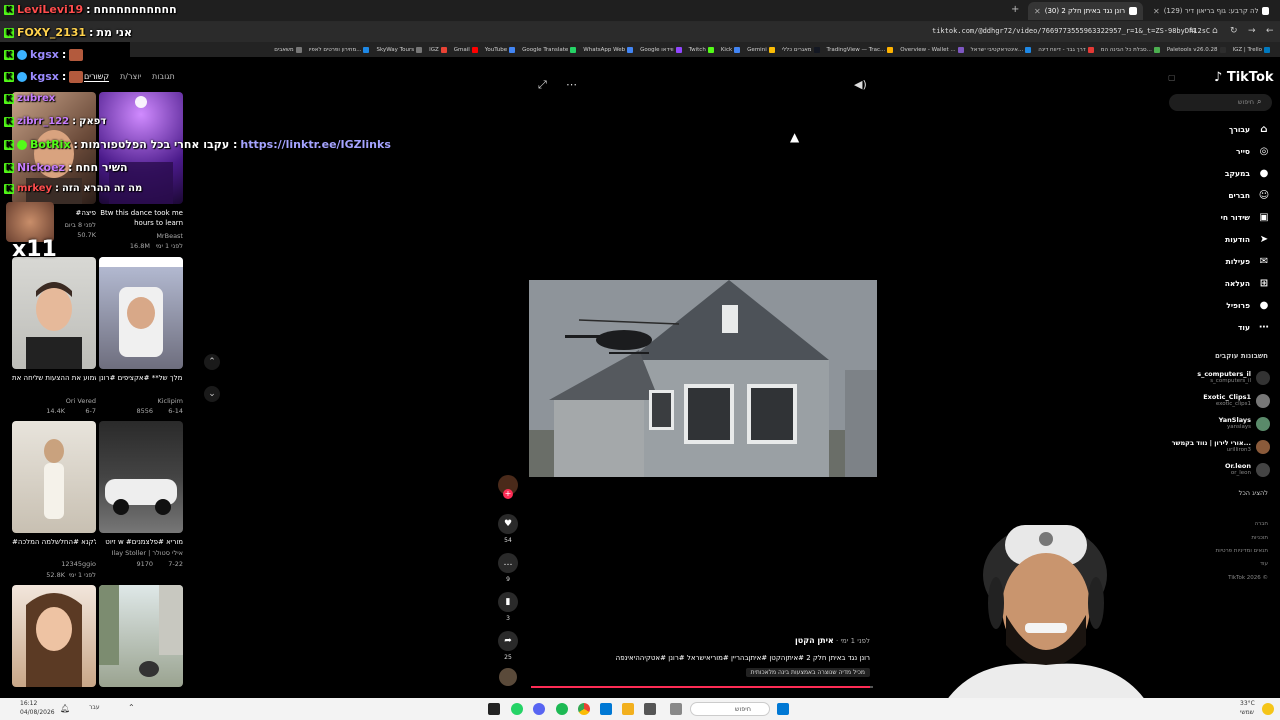  Describe the element at coordinates (1259, 538) in the screenshot. I see `footer-link: תוכניות` at that location.